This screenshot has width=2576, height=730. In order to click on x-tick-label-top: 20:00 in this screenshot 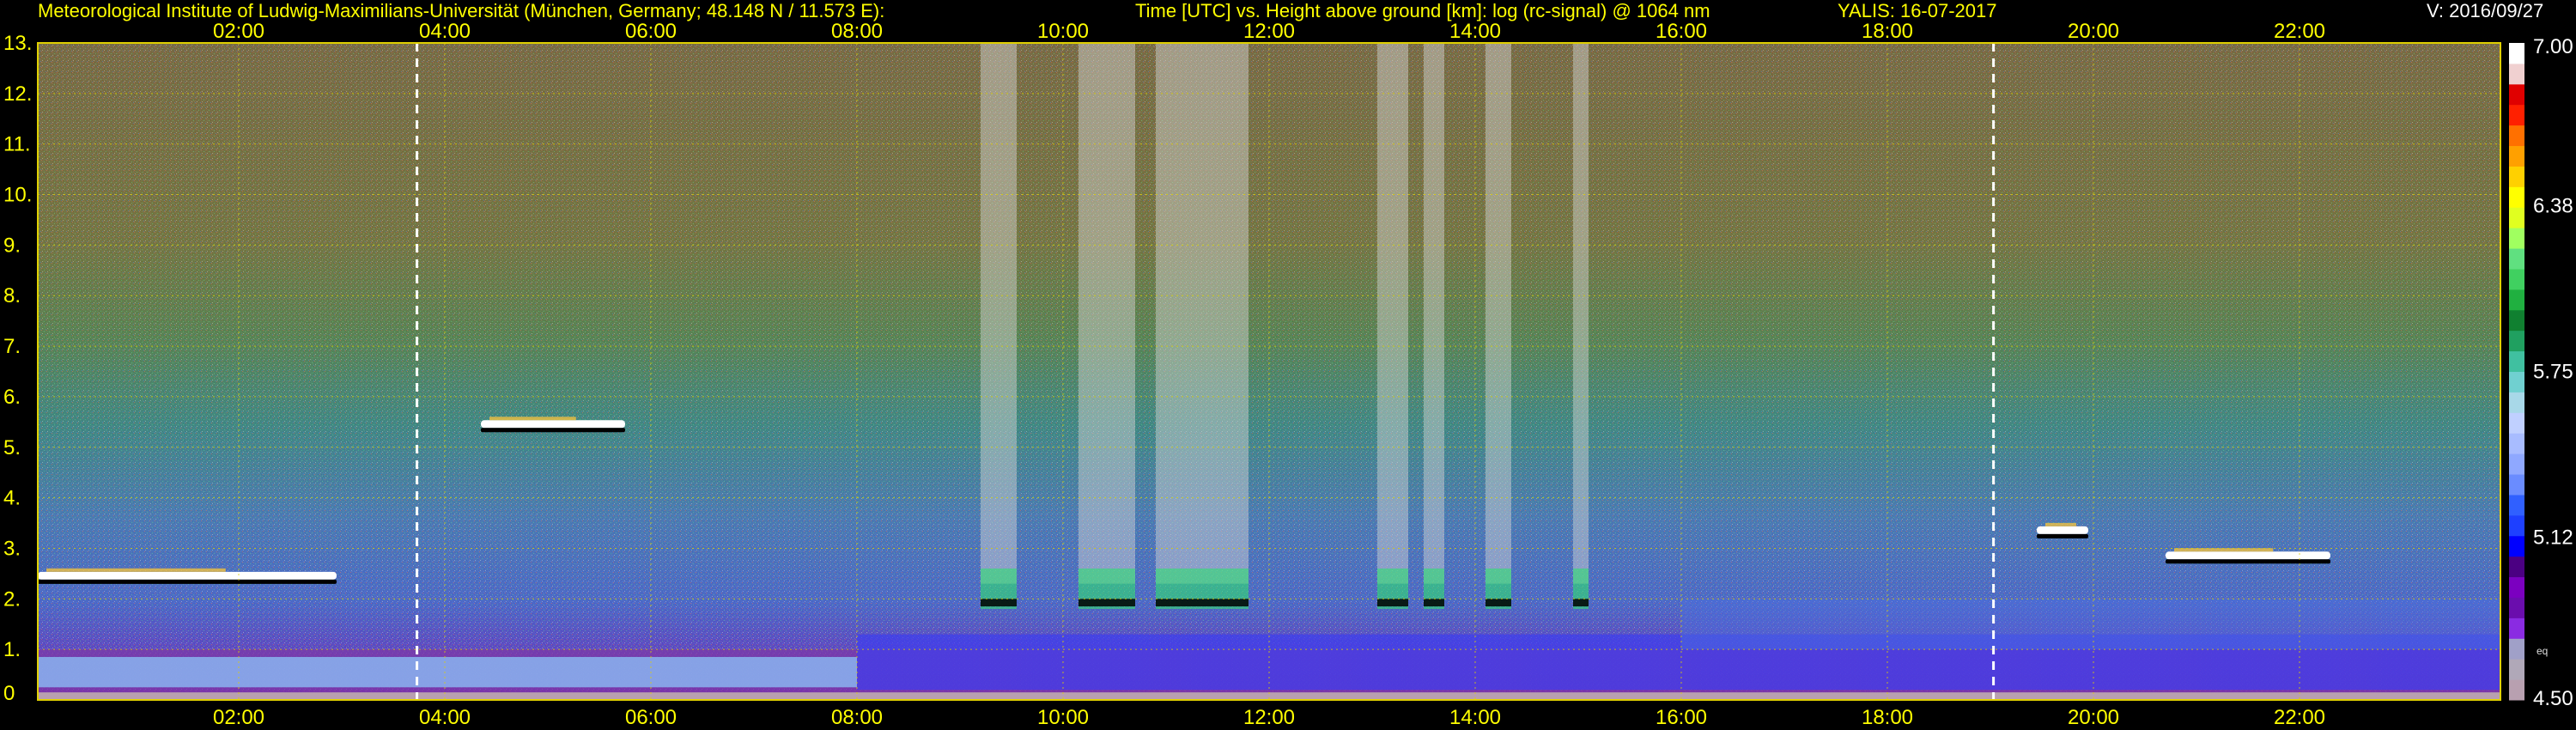, I will do `click(2093, 31)`.